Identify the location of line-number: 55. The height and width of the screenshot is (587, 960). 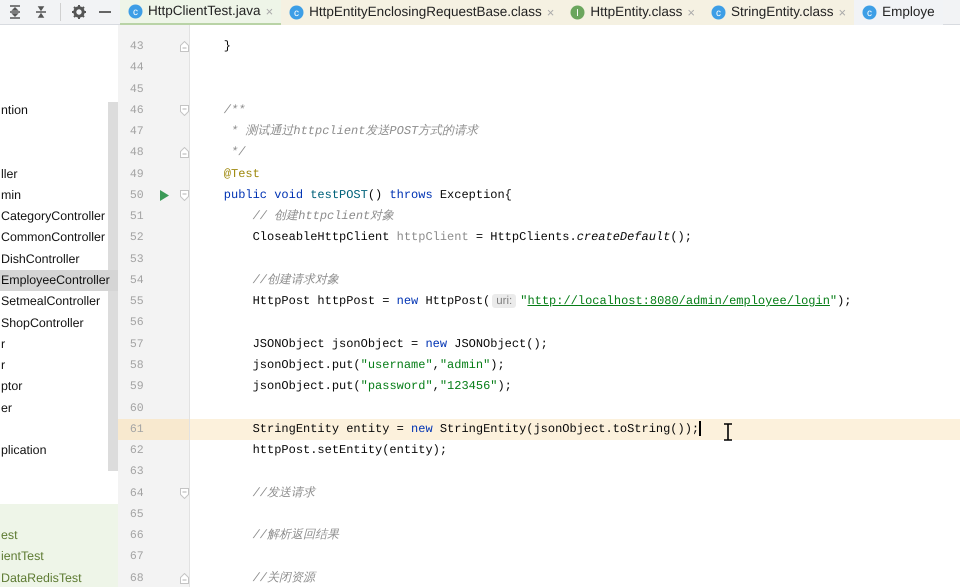
(136, 302).